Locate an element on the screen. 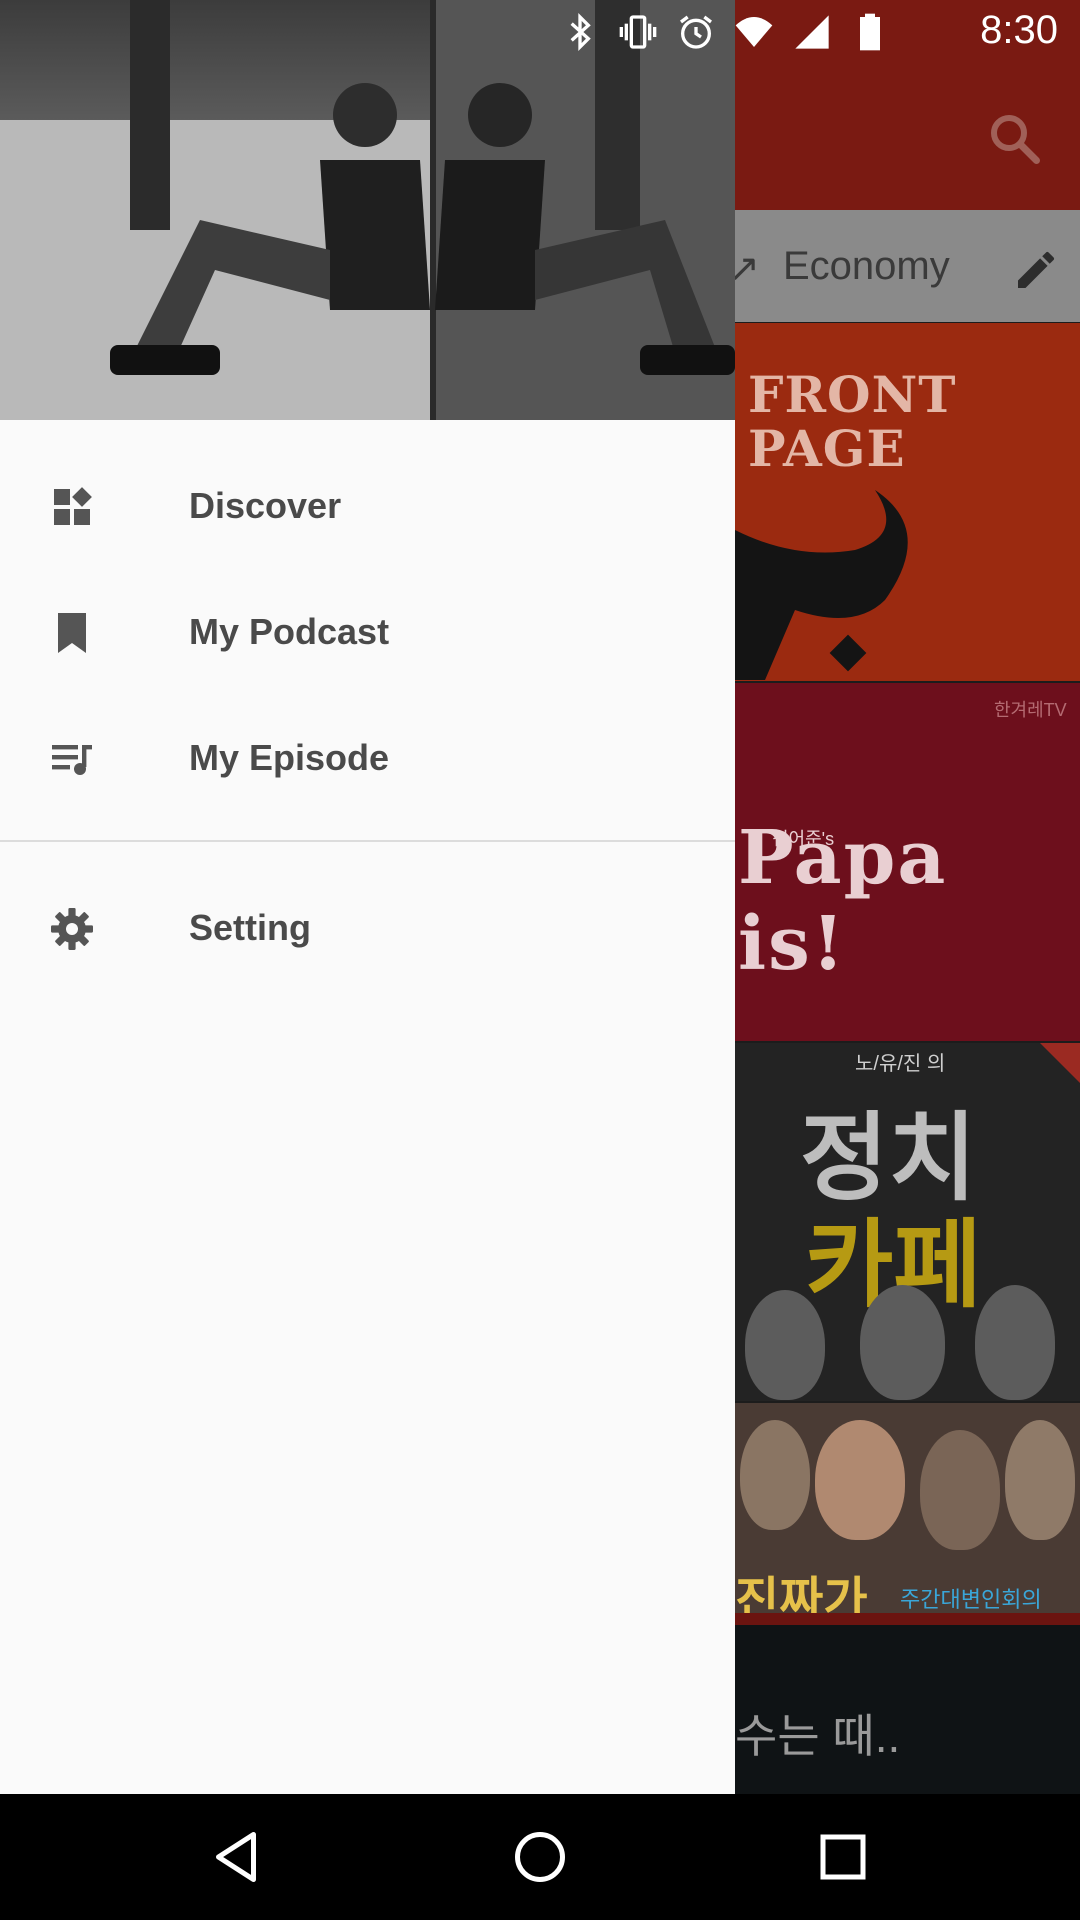 The width and height of the screenshot is (1080, 1920). drawer-item-label: My Podcast is located at coordinates (289, 631).